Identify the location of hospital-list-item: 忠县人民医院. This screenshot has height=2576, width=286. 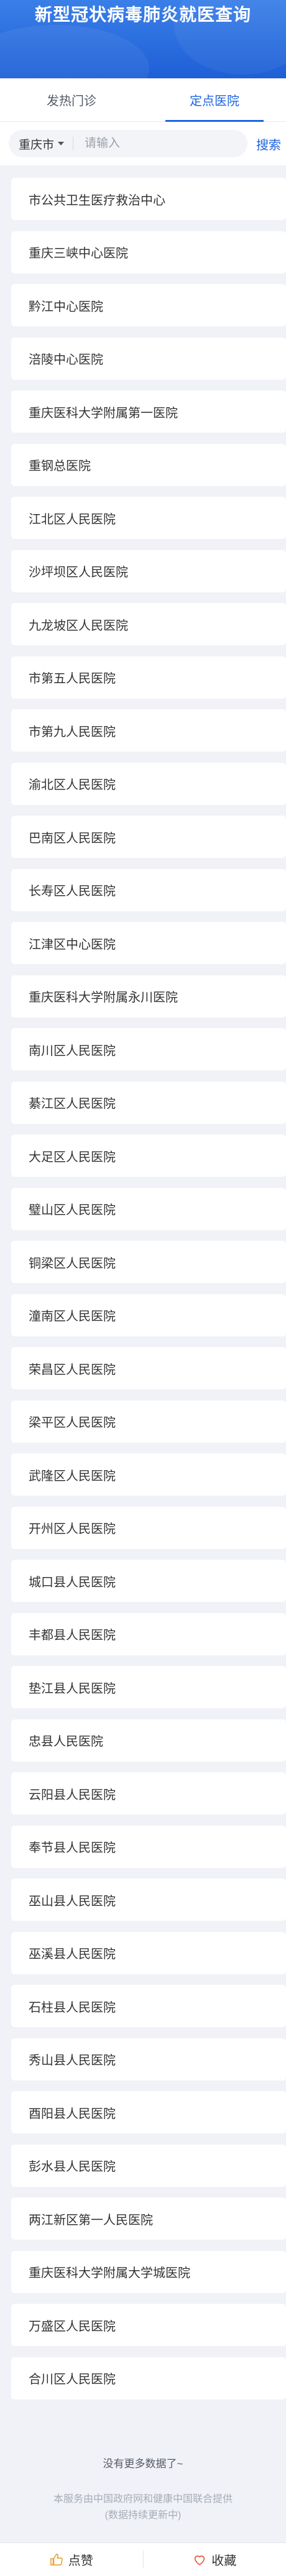
(148, 1740).